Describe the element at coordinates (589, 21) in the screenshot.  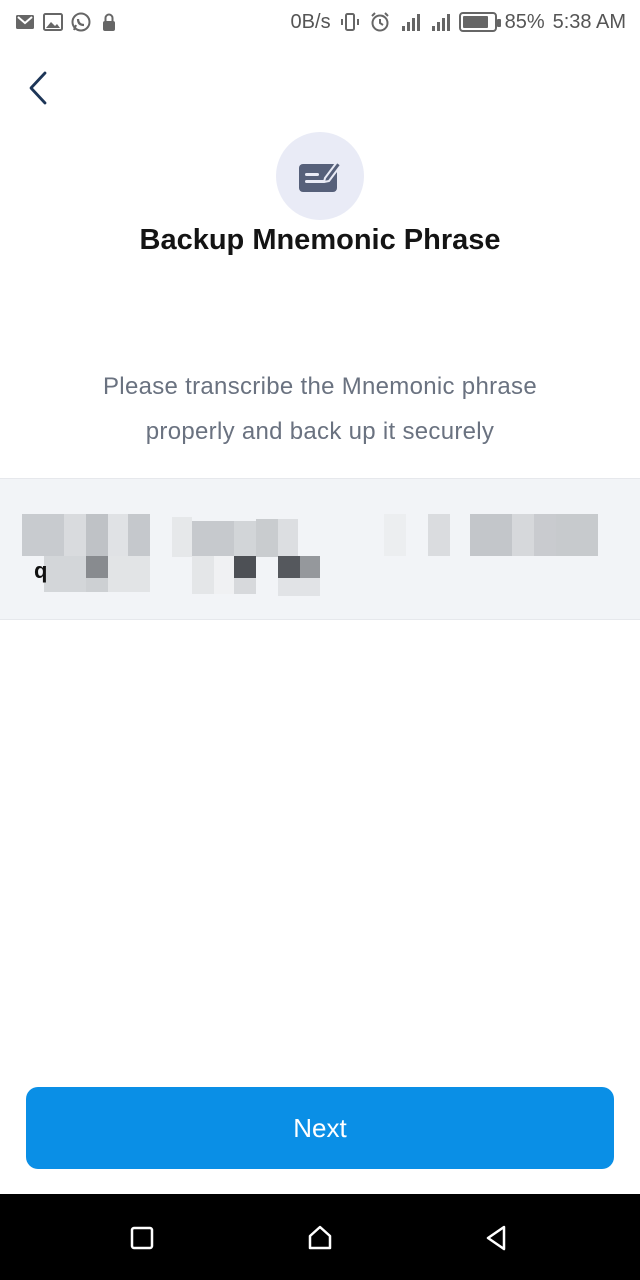
I see `clock: 5:38 AM` at that location.